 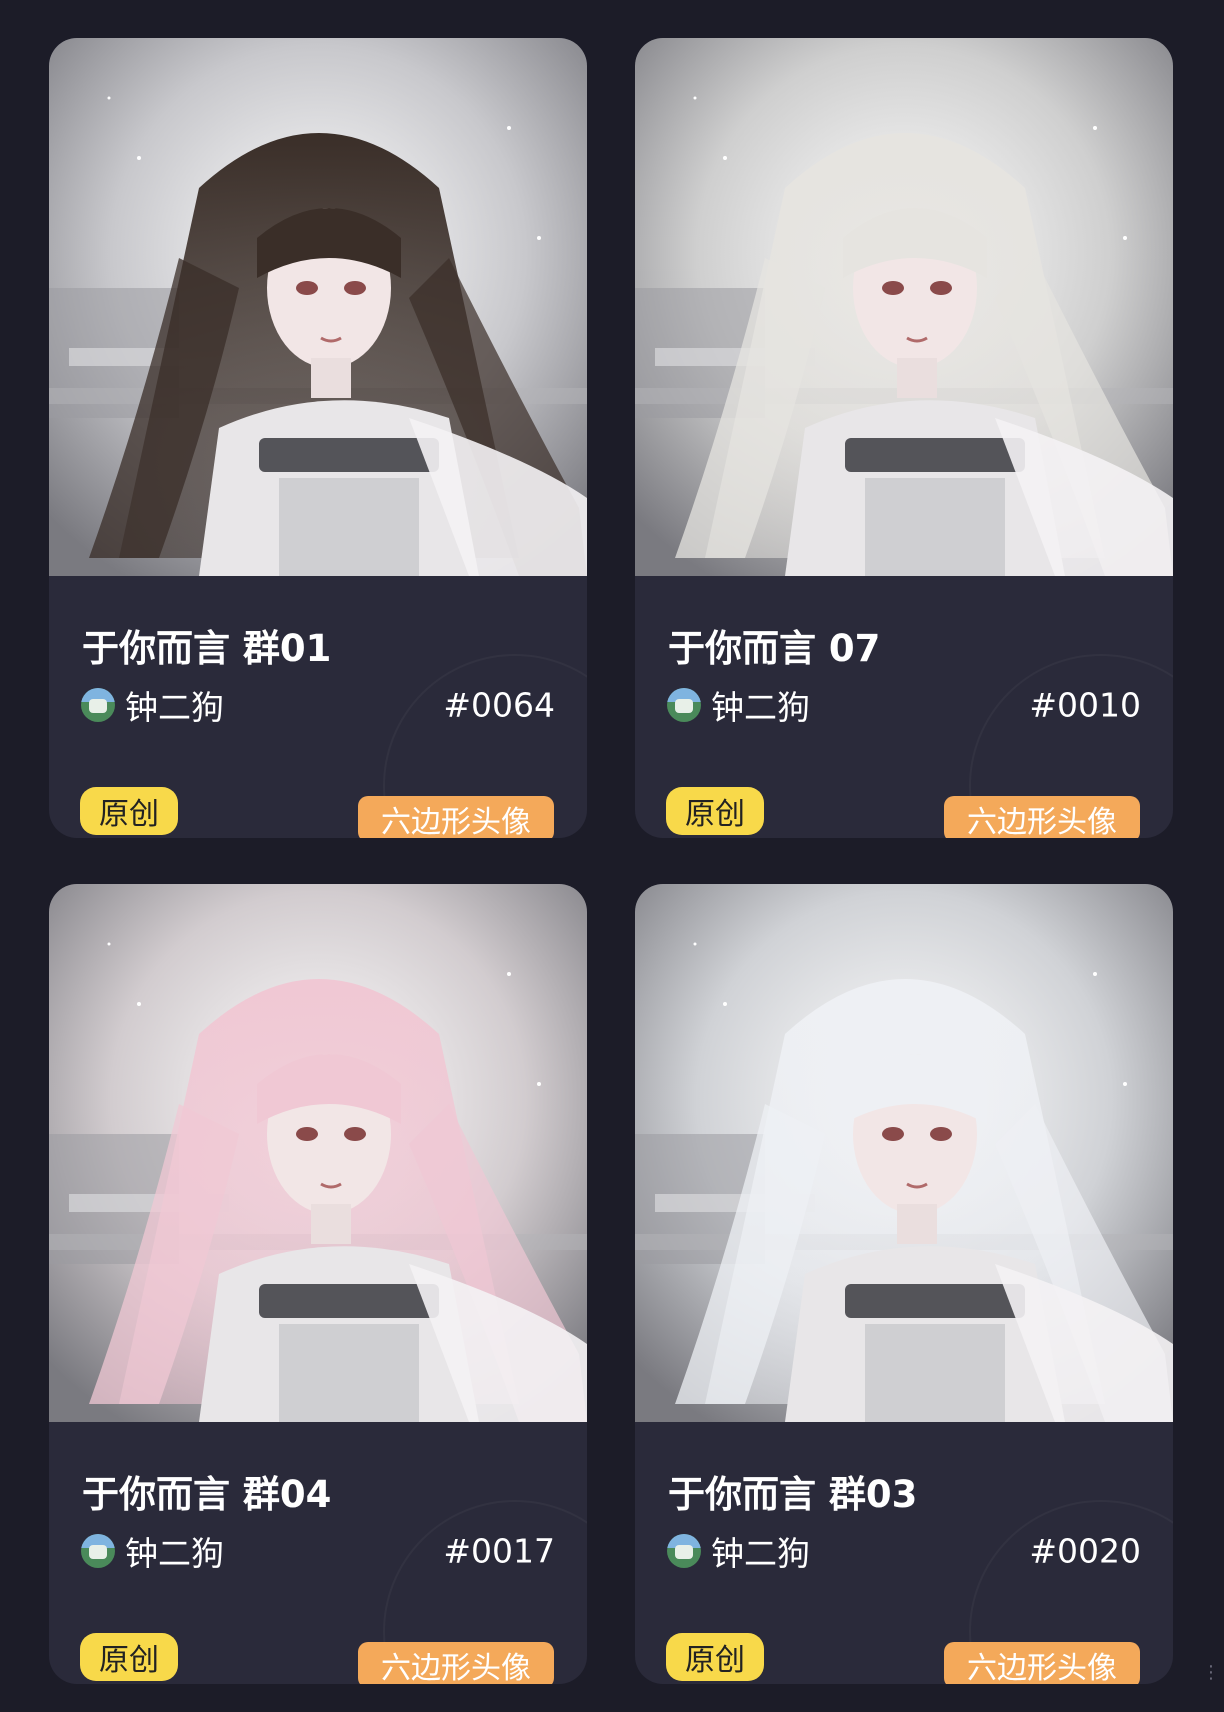 I want to click on card-title: 于你而言 07, so click(x=774, y=648).